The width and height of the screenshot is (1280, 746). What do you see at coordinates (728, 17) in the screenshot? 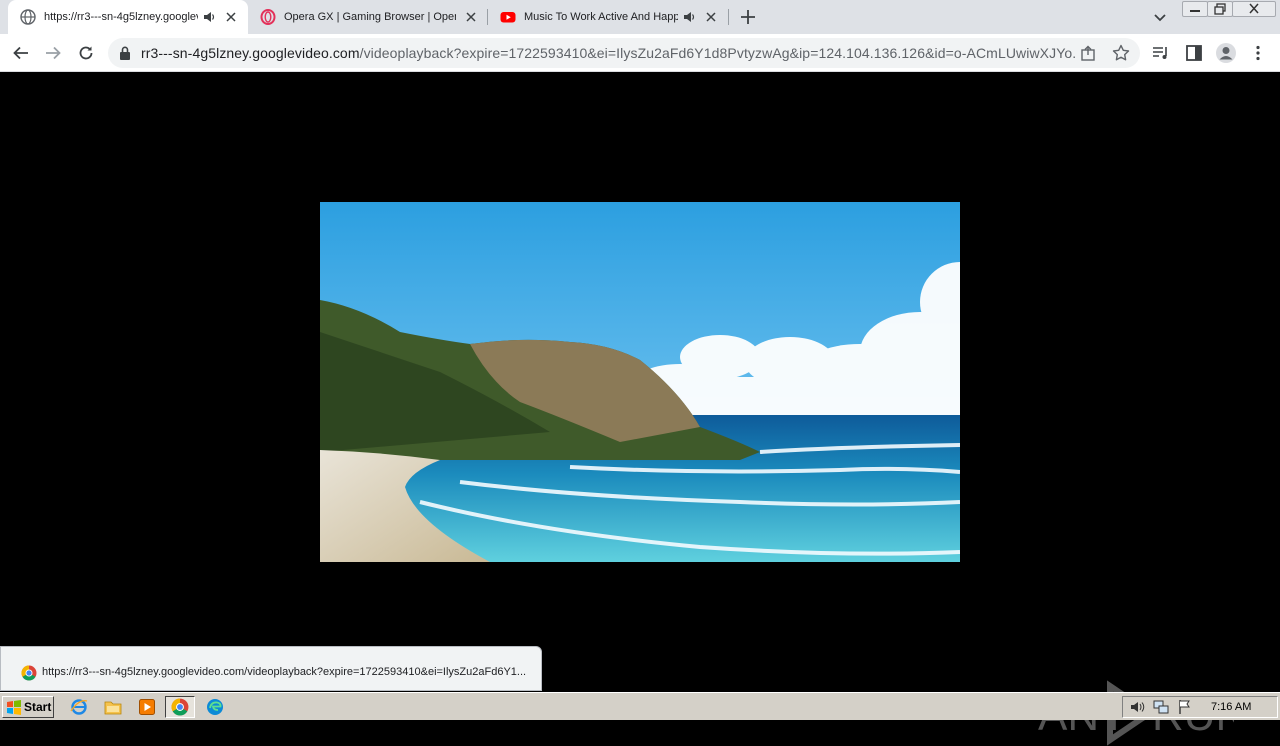
I see `tab-separator` at bounding box center [728, 17].